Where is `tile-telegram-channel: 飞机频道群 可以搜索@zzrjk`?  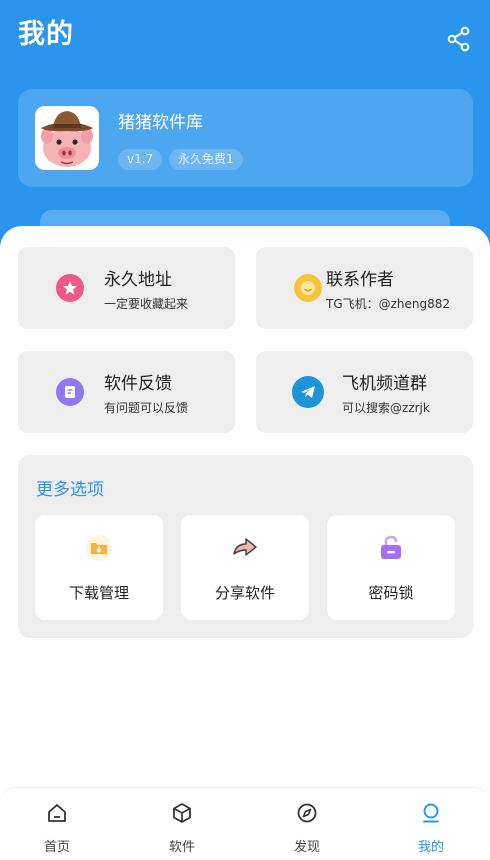 tile-telegram-channel: 飞机频道群 可以搜索@zzrjk is located at coordinates (364, 392).